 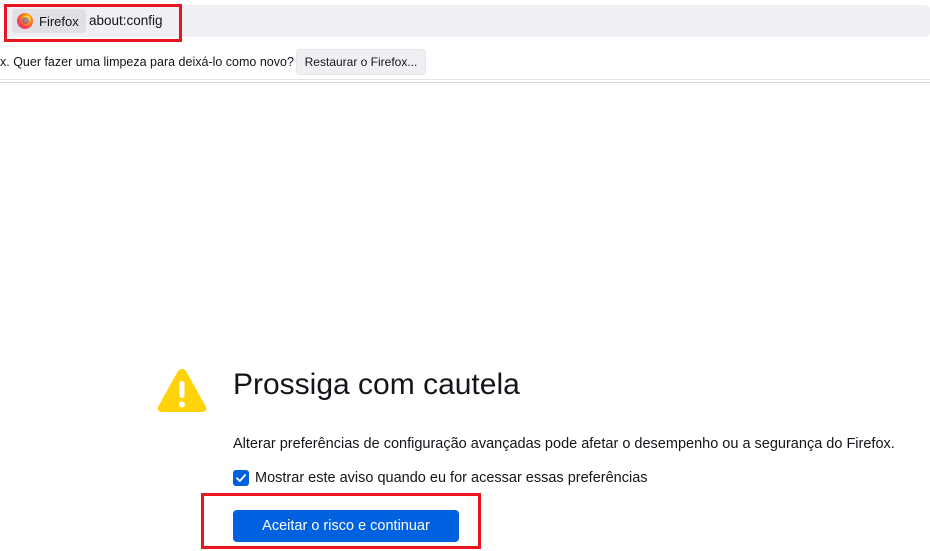 I want to click on urlbar-row: Firefox about:config, so click(x=465, y=21).